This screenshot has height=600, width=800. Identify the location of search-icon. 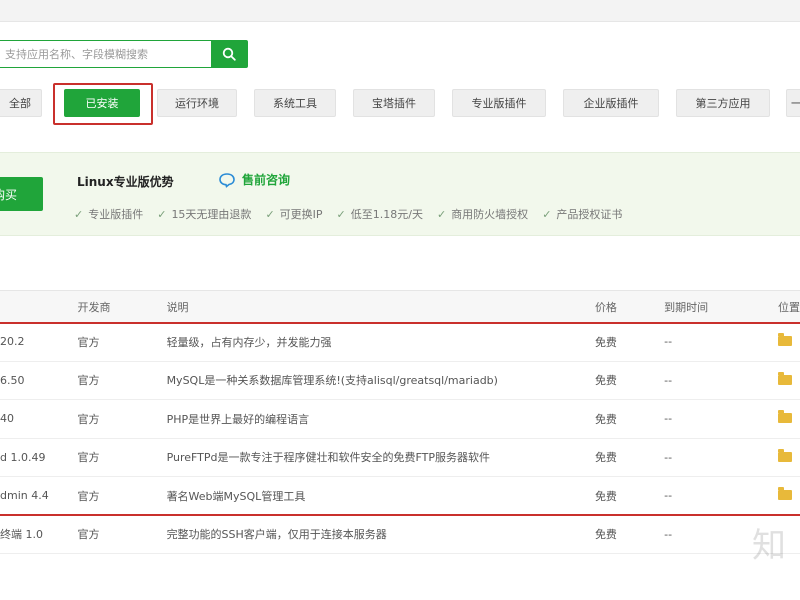
(229, 54).